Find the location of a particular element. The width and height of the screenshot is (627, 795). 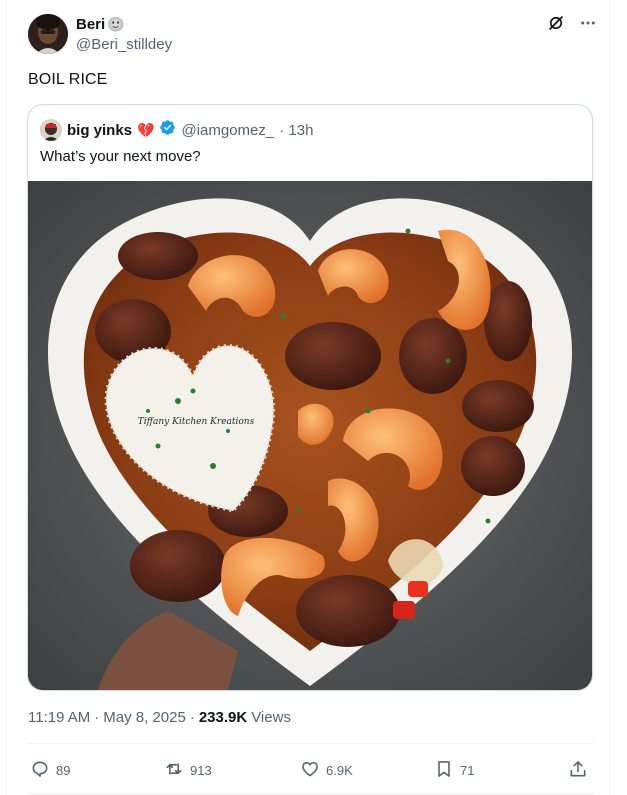

author-handle: @Beri_stilldey is located at coordinates (124, 44).